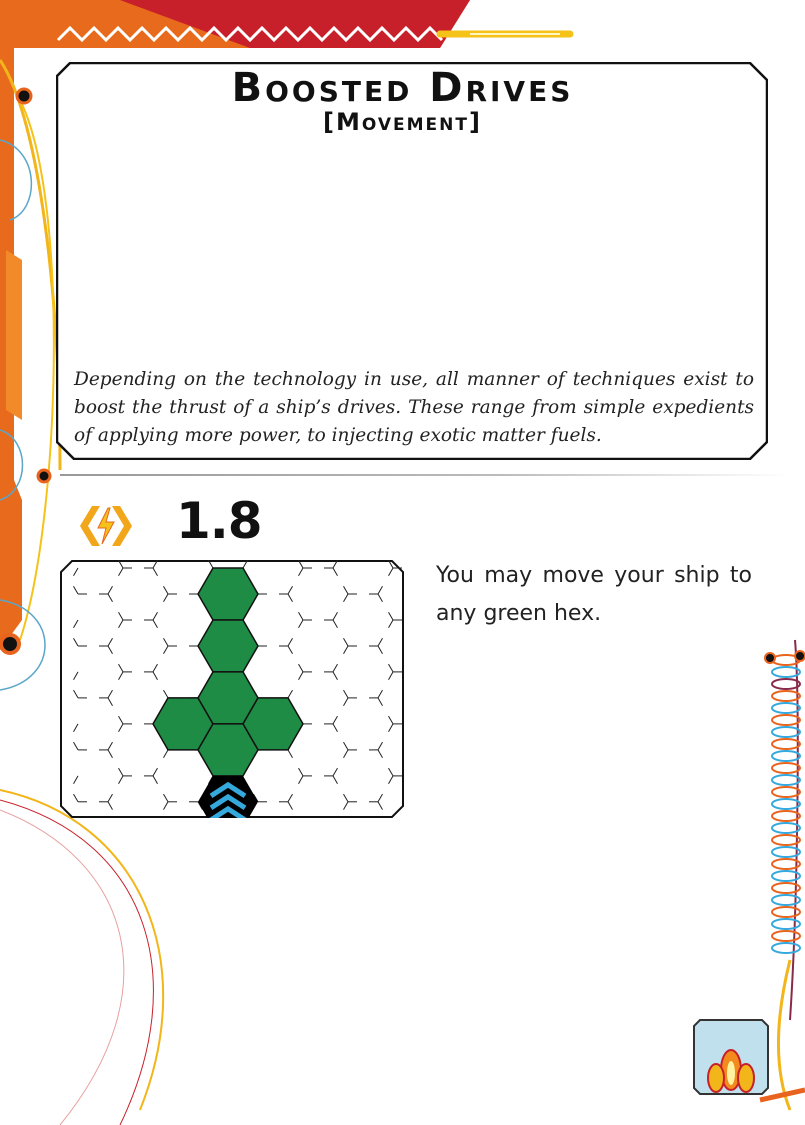 The height and width of the screenshot is (1125, 805). Describe the element at coordinates (402, 122) in the screenshot. I see `card-subtitle: [Movement]` at that location.